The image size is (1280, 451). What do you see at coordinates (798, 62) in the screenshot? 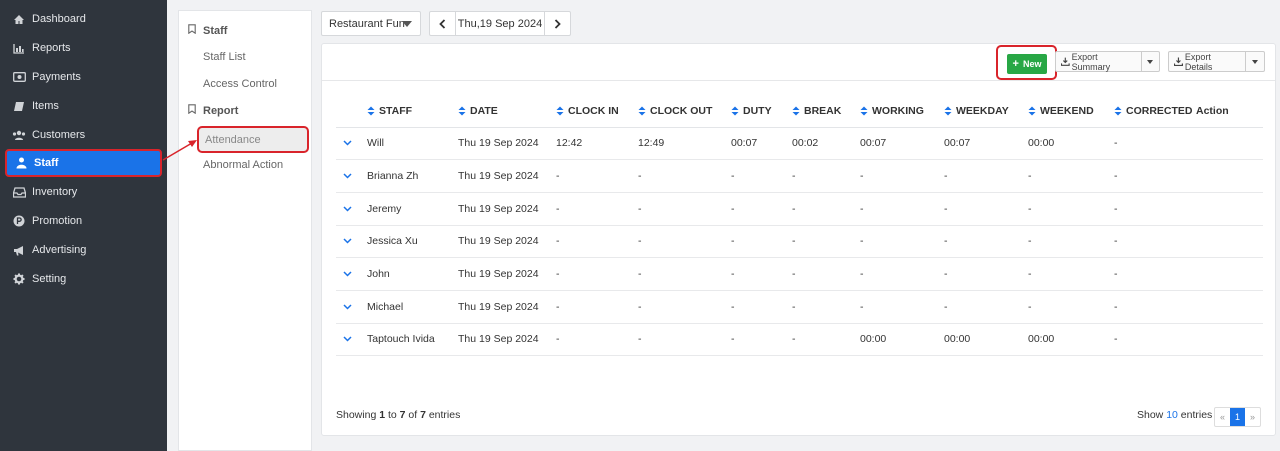
I see `card-toolbar: + New Export Summary Export Details` at bounding box center [798, 62].